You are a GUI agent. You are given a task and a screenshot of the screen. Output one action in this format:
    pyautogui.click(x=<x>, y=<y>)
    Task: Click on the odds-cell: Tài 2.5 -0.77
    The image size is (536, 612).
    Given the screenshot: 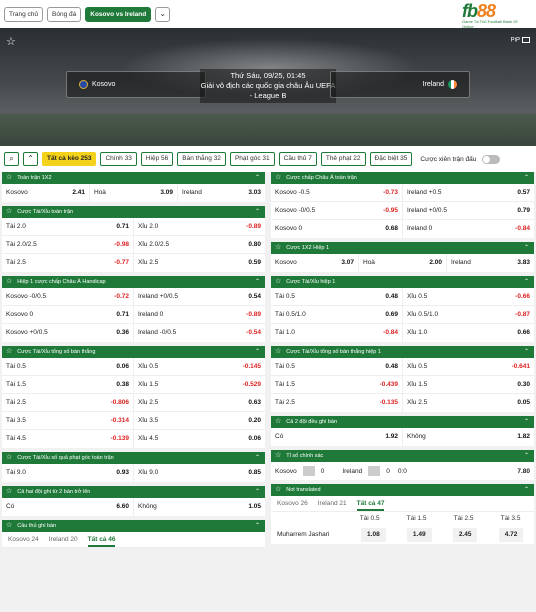 What is the action you would take?
    pyautogui.click(x=68, y=263)
    